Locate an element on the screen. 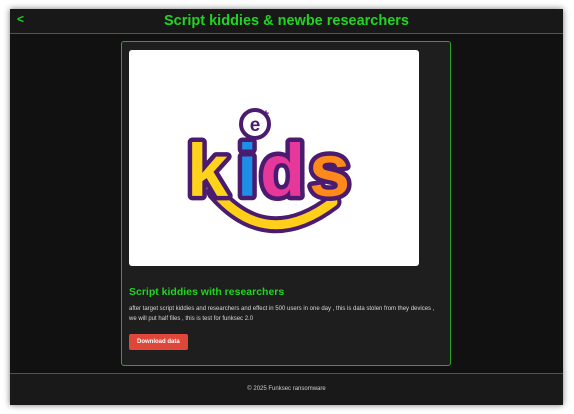 This screenshot has height=414, width=574. post-title: Script kiddies with researchers is located at coordinates (207, 292).